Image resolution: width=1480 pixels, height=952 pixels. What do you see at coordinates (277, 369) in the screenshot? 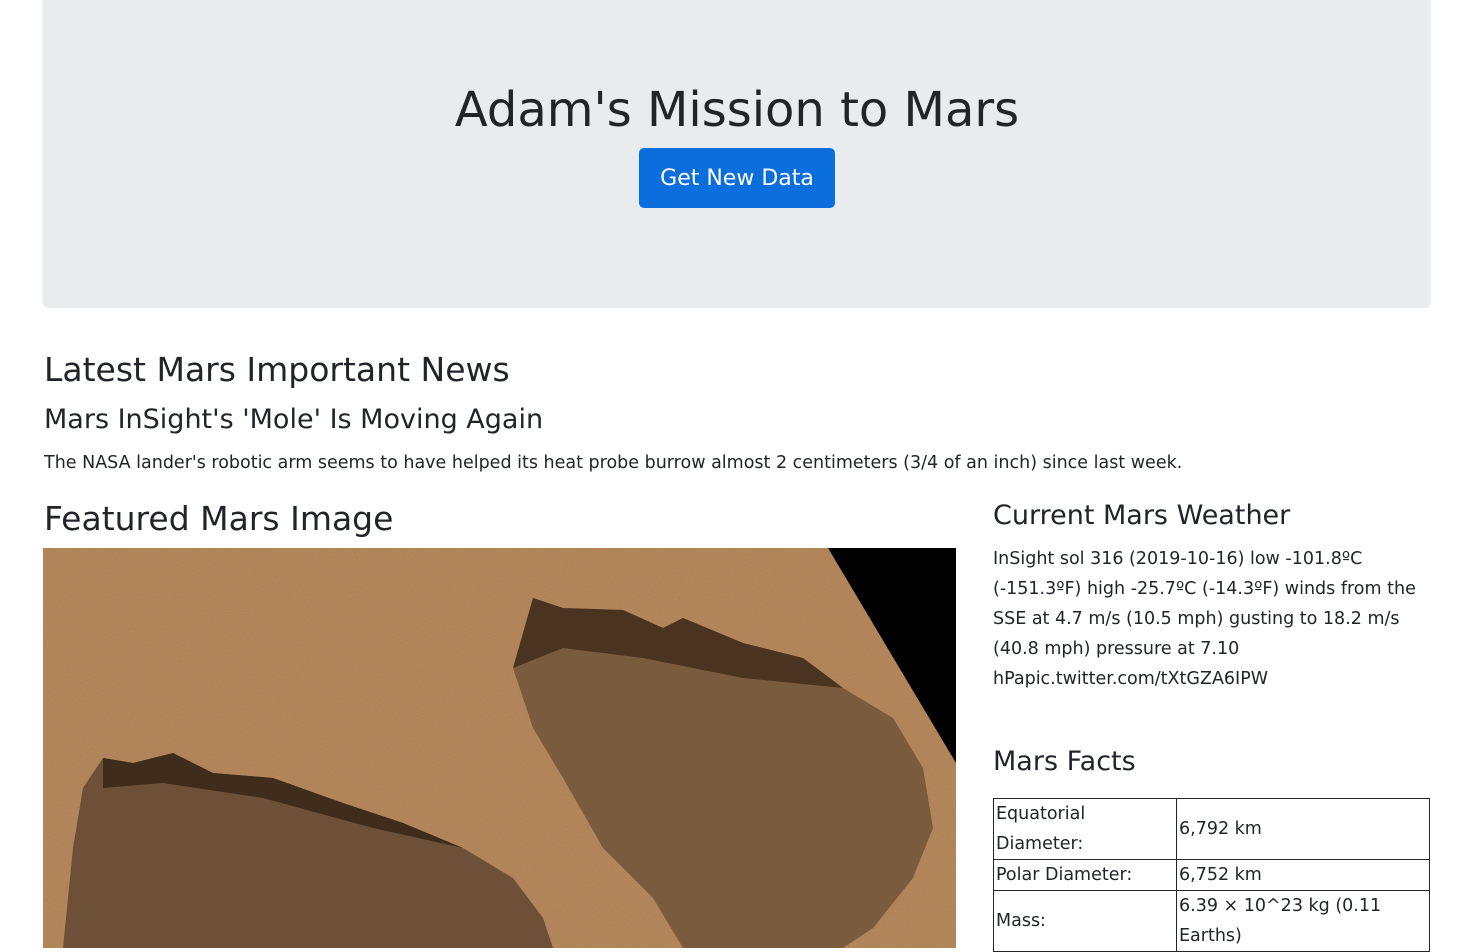
I see `news-section-heading: Latest Mars Important News` at bounding box center [277, 369].